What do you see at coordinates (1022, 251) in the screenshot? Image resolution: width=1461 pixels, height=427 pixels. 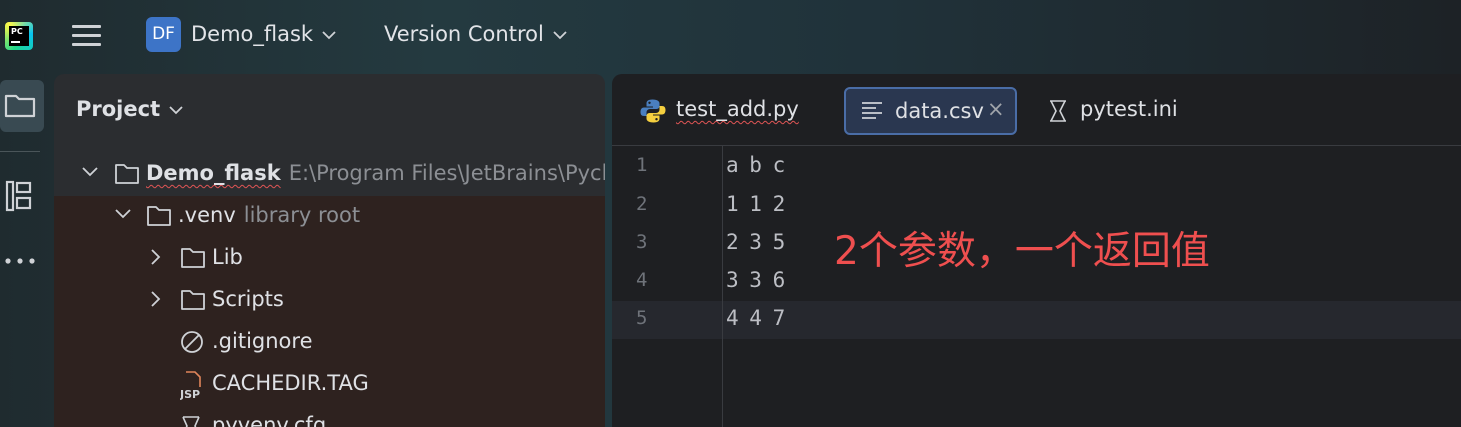 I see `annotation-text: 2个参数，一个返回值` at bounding box center [1022, 251].